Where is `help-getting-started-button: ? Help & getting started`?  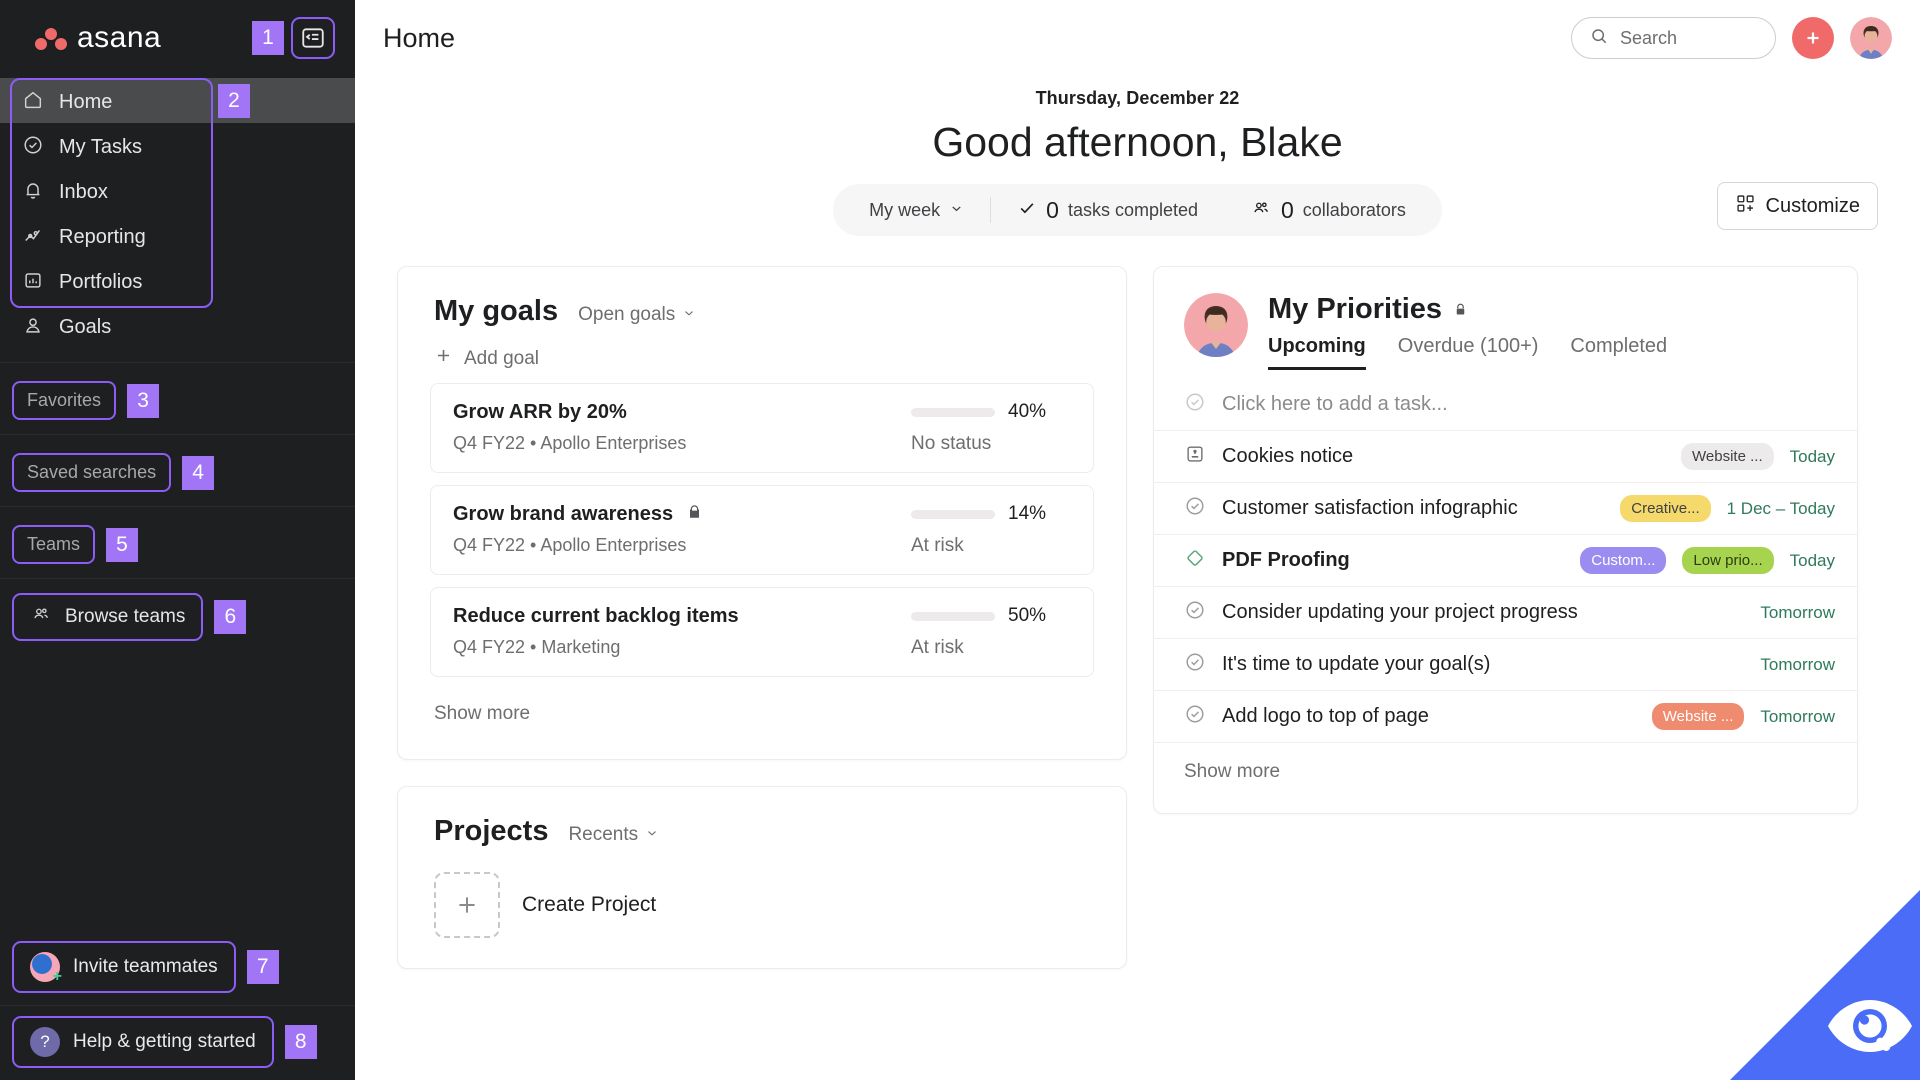 help-getting-started-button: ? Help & getting started is located at coordinates (143, 1042).